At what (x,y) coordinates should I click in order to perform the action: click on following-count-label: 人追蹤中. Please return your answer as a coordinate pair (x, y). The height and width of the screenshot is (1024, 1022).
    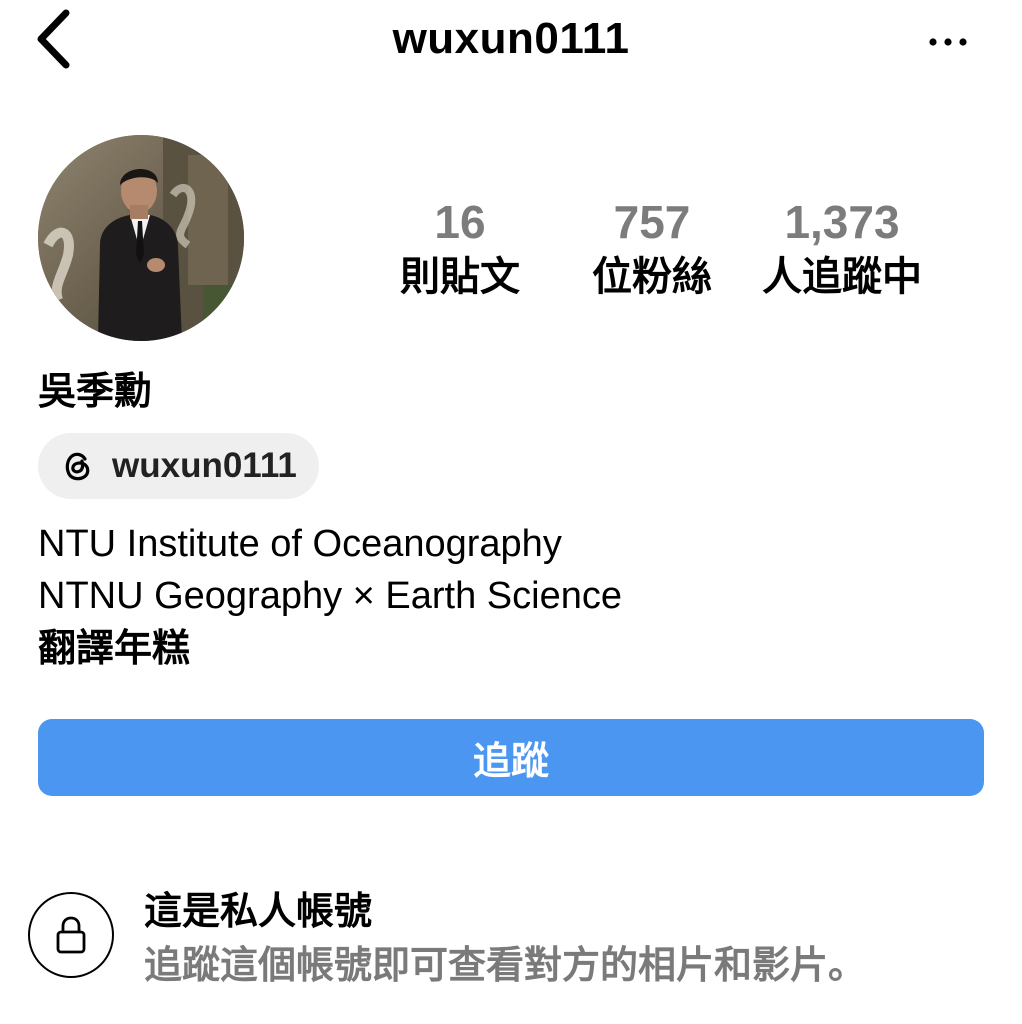
    Looking at the image, I should click on (842, 277).